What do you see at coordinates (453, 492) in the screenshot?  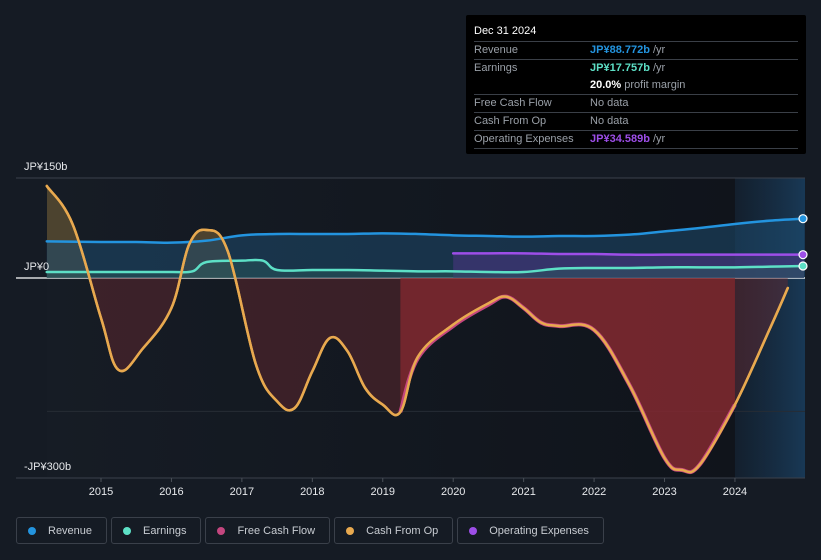 I see `x-tick-label: 2020` at bounding box center [453, 492].